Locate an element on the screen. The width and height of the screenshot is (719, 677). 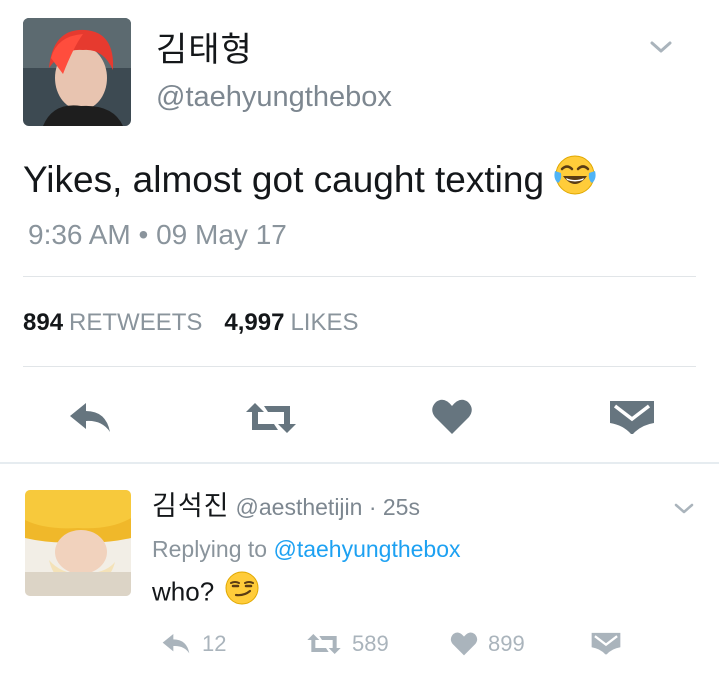
display-name: 김석진 is located at coordinates (191, 506).